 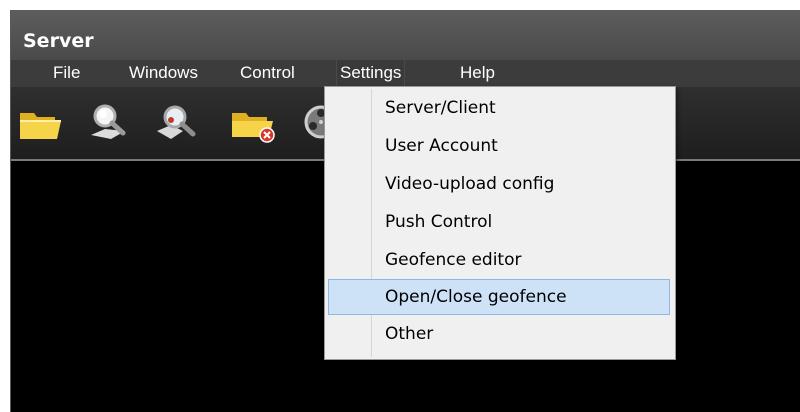 I want to click on menu-item-label: Video-upload config, so click(x=470, y=184).